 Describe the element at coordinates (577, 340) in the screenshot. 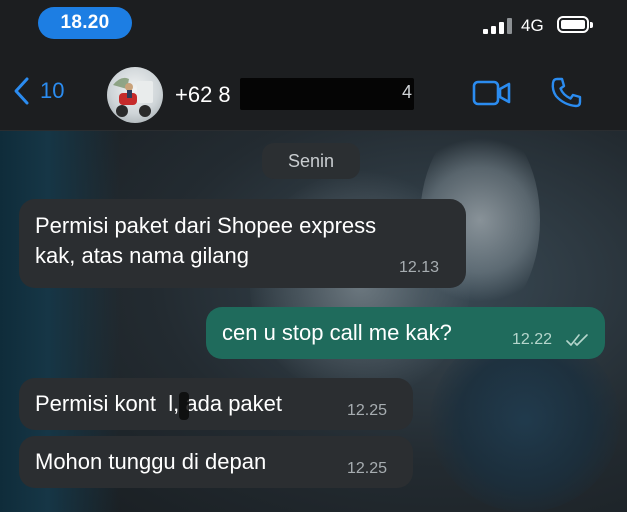

I see `double-check-icon` at that location.